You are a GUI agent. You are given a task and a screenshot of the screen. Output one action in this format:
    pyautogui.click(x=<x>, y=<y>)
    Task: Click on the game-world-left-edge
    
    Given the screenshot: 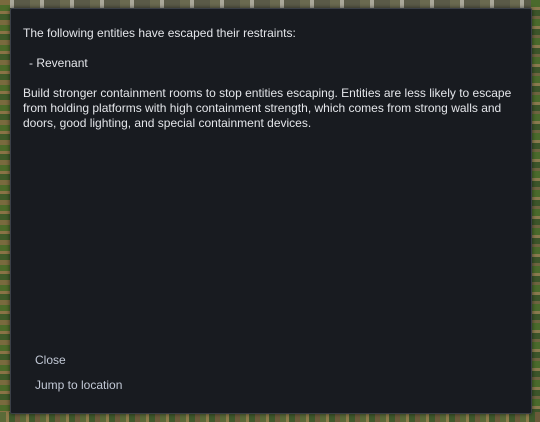 What is the action you would take?
    pyautogui.click(x=5, y=211)
    